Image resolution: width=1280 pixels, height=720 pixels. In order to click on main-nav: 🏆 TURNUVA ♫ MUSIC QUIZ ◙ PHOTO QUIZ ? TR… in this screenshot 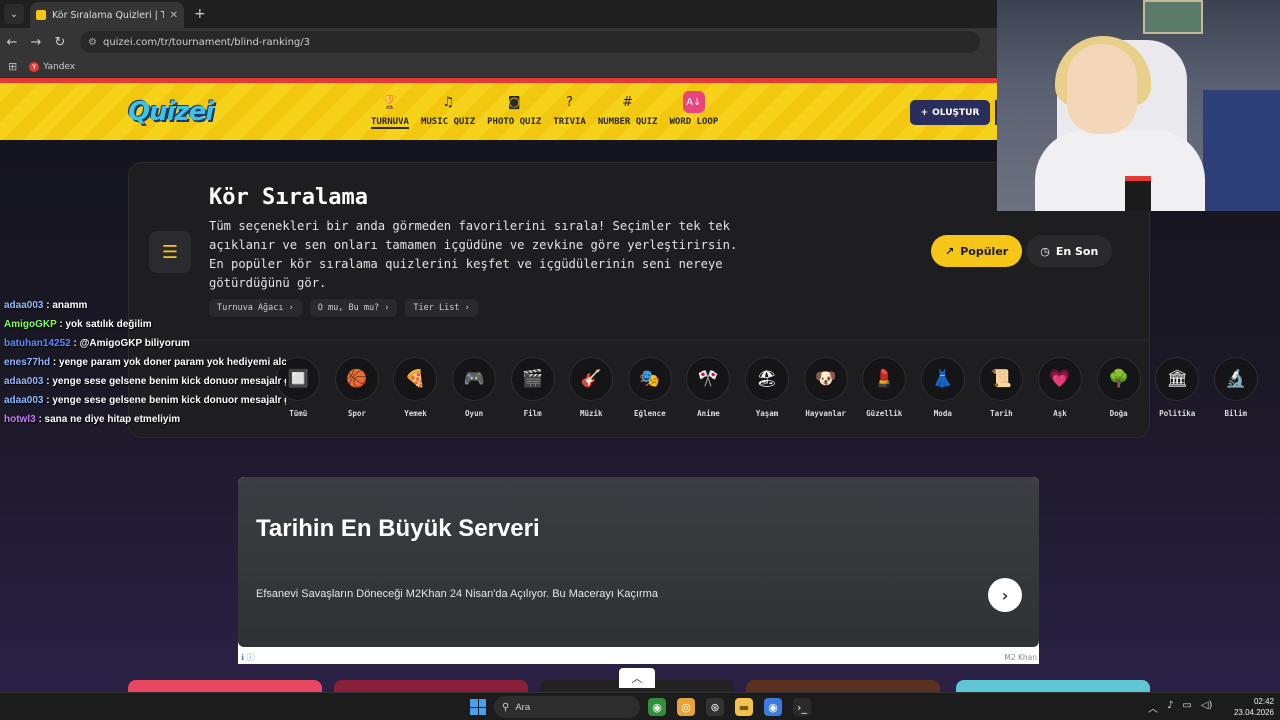, I will do `click(544, 110)`.